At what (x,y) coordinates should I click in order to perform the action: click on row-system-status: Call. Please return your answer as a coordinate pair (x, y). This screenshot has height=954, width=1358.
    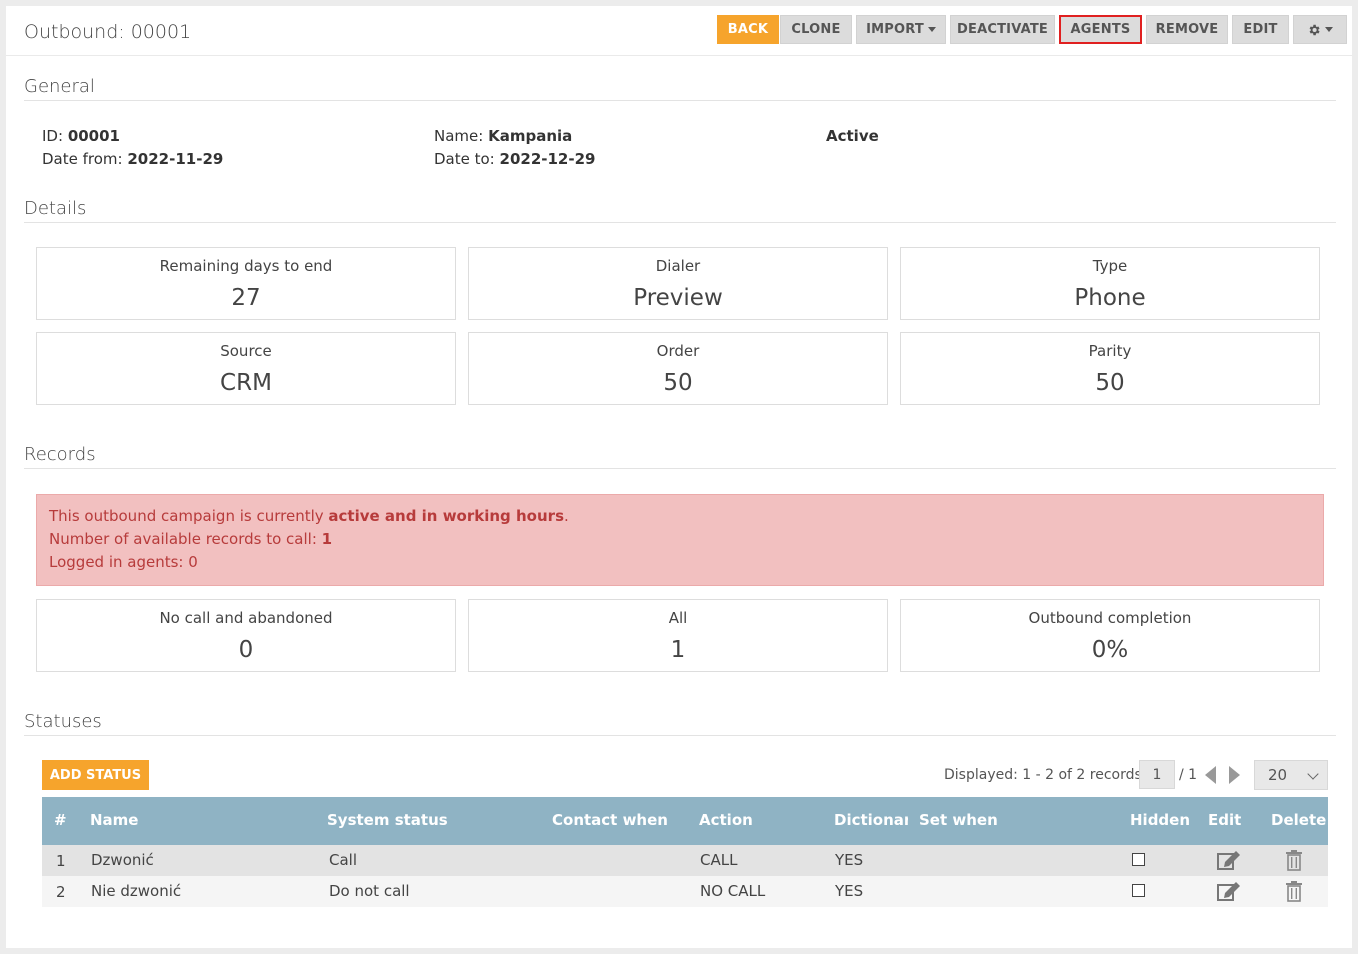
    Looking at the image, I should click on (343, 860).